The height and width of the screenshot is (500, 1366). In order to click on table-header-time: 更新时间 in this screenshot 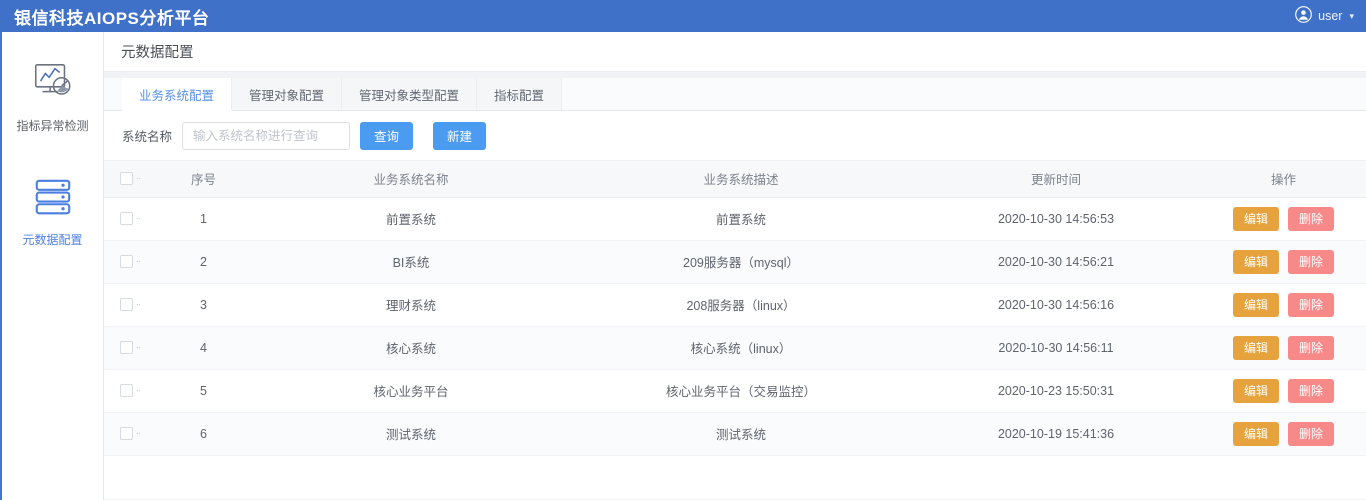, I will do `click(1056, 179)`.